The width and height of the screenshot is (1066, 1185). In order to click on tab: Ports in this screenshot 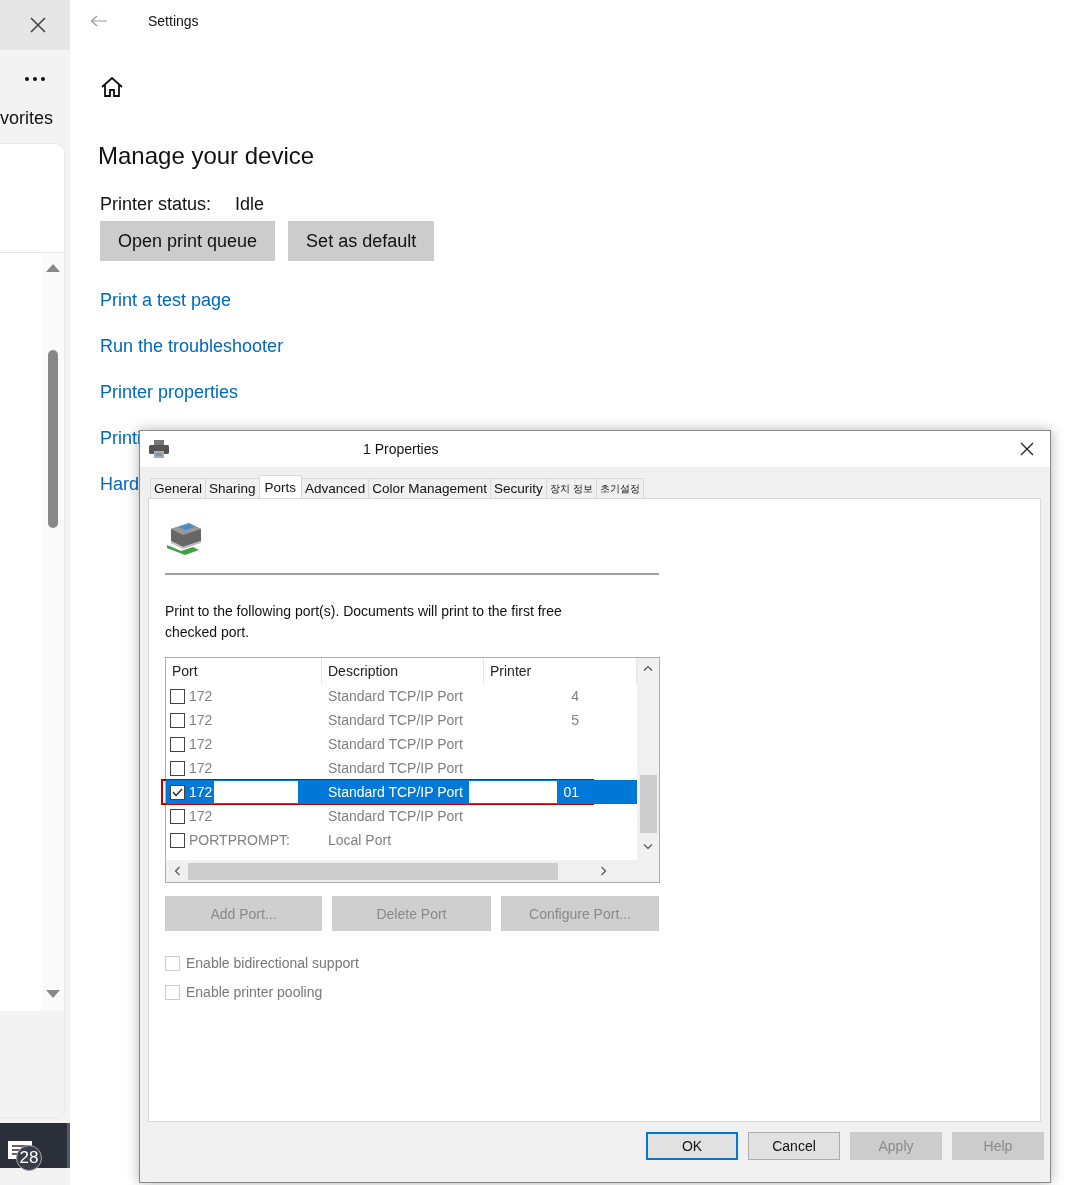, I will do `click(280, 486)`.